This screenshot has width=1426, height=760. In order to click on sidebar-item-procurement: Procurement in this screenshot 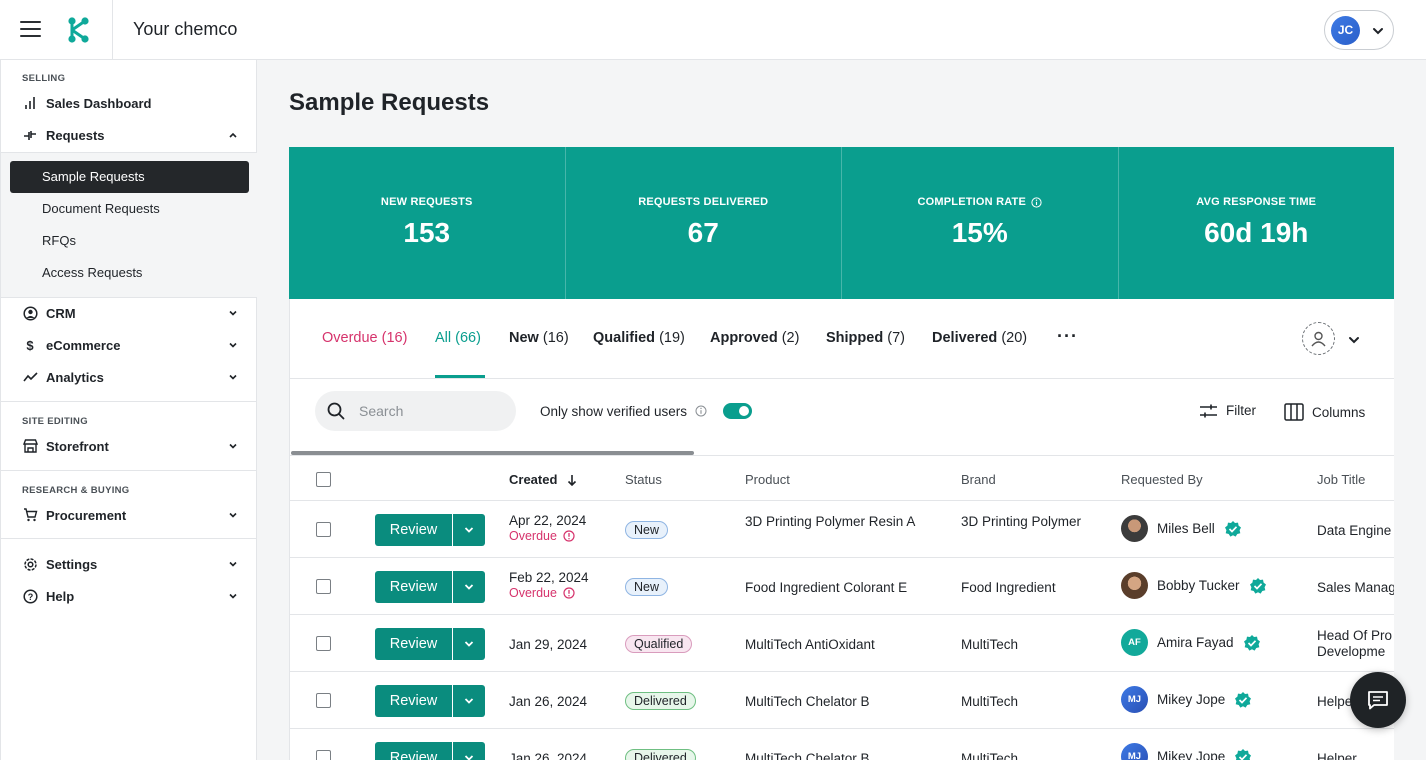, I will do `click(130, 515)`.